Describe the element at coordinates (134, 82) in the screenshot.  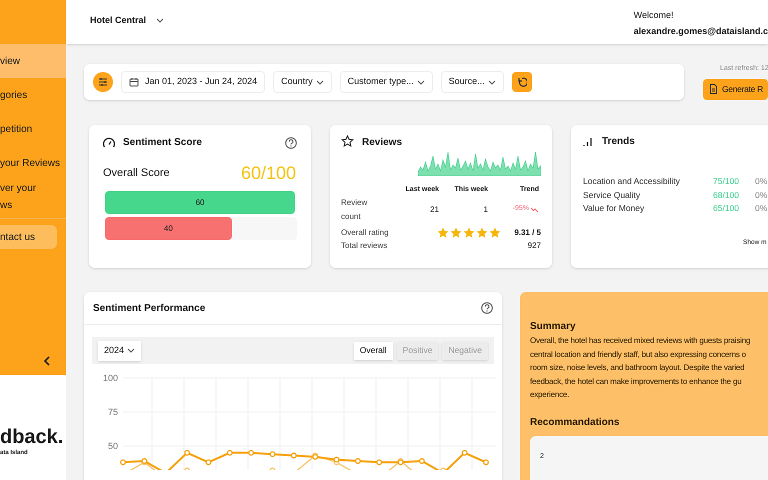
I see `calendar-icon` at that location.